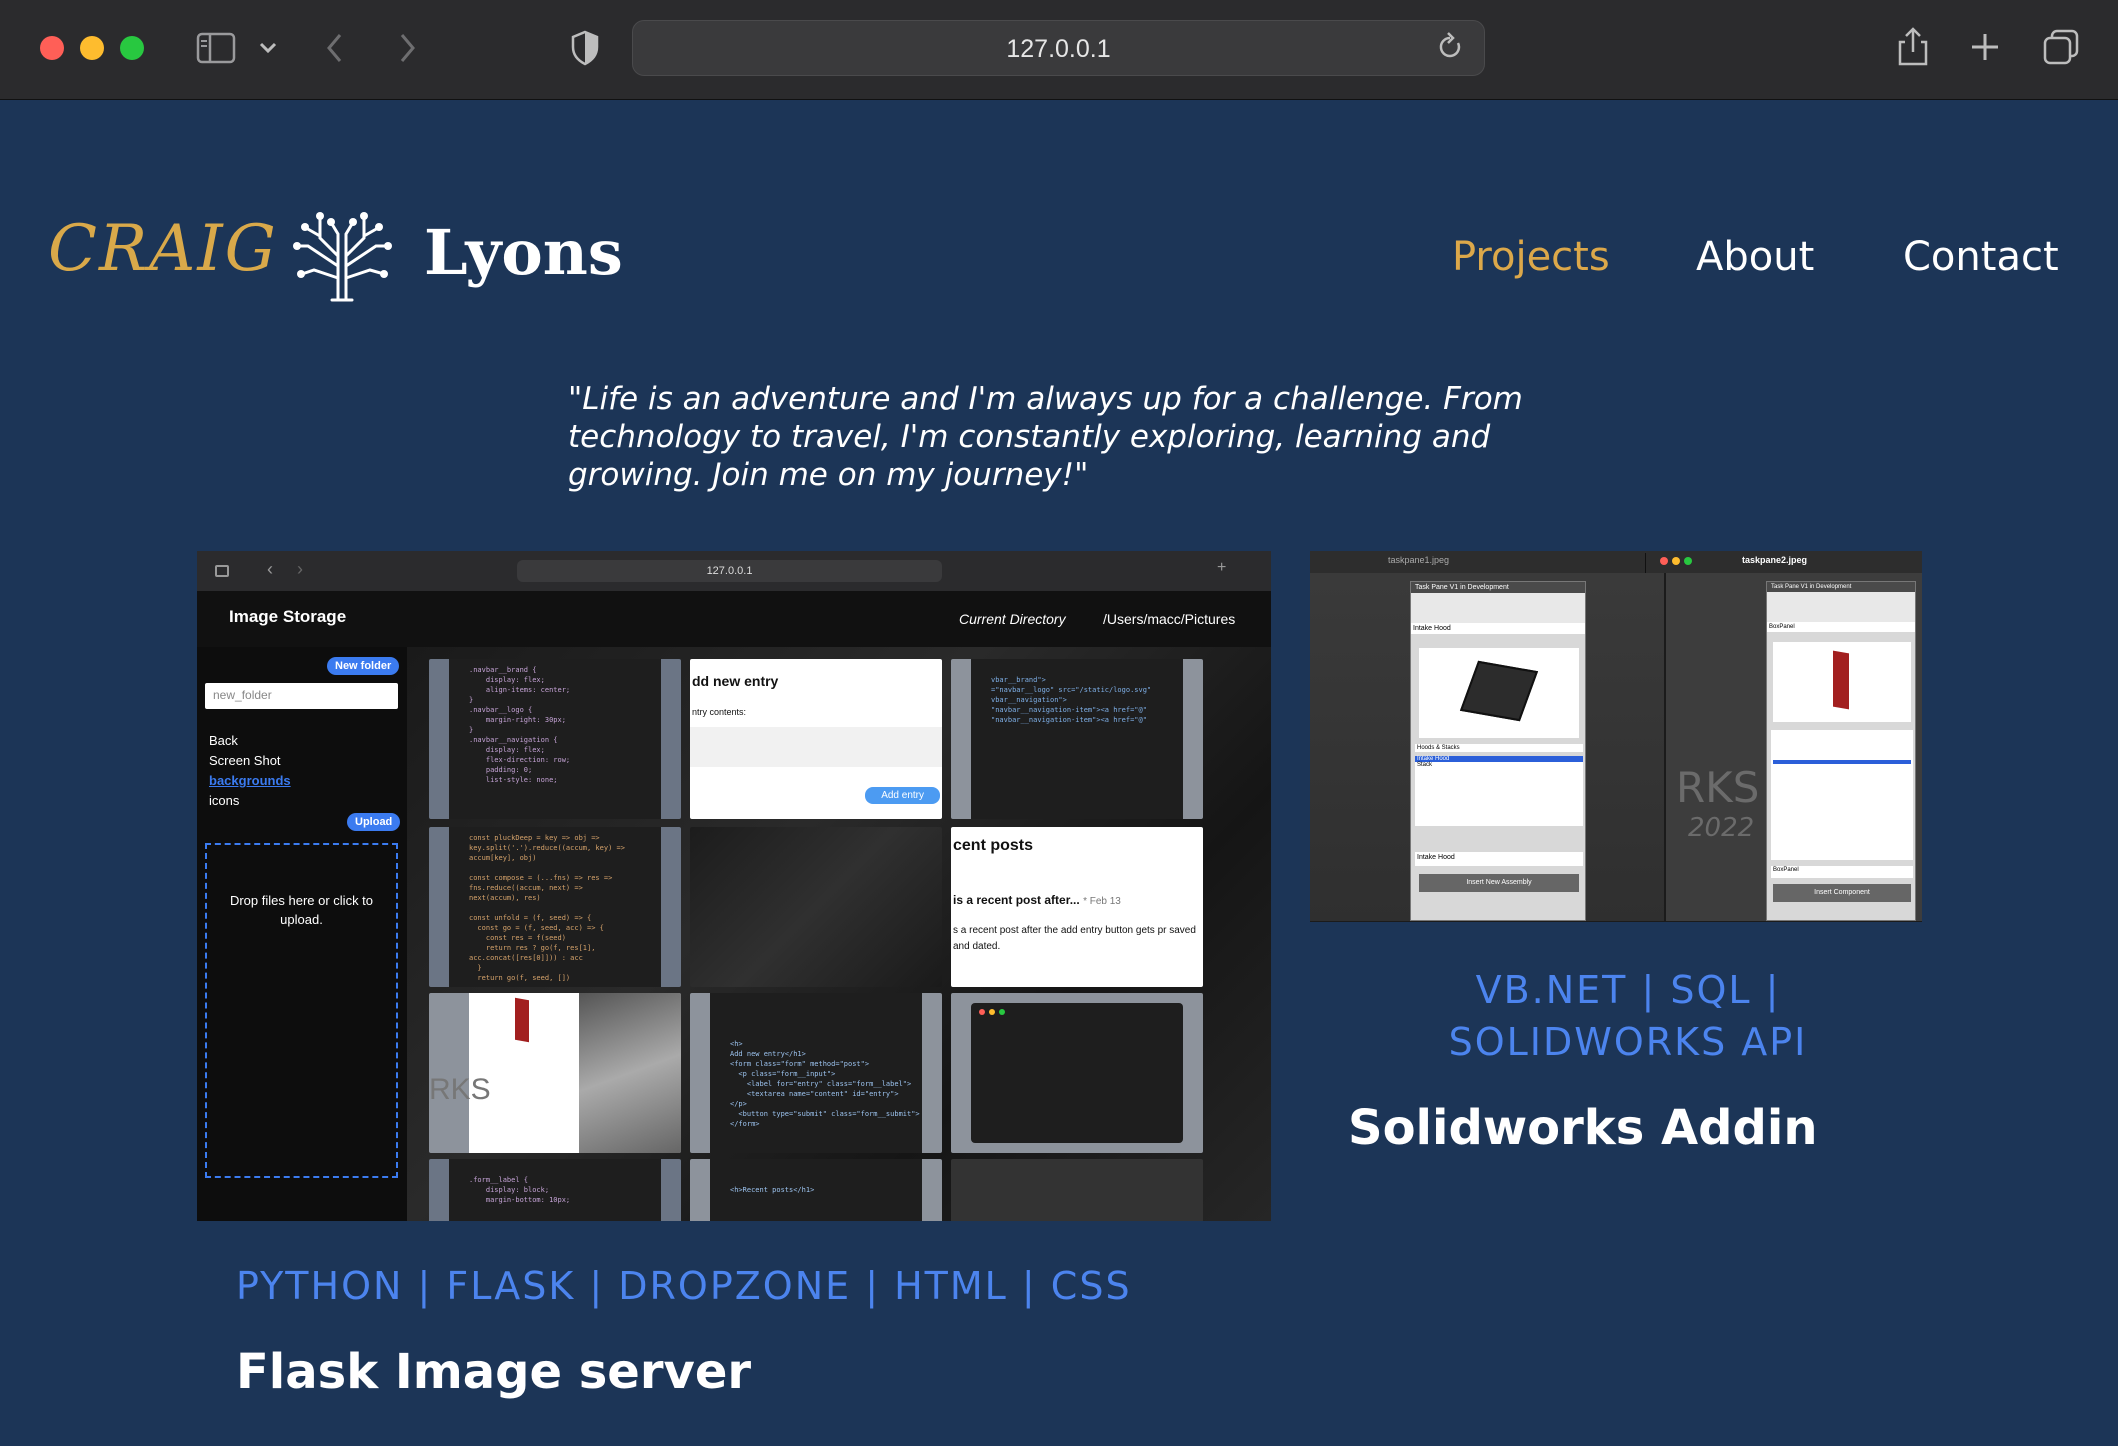 The height and width of the screenshot is (1446, 2118). Describe the element at coordinates (993, 845) in the screenshot. I see `tile-heading: cent posts` at that location.